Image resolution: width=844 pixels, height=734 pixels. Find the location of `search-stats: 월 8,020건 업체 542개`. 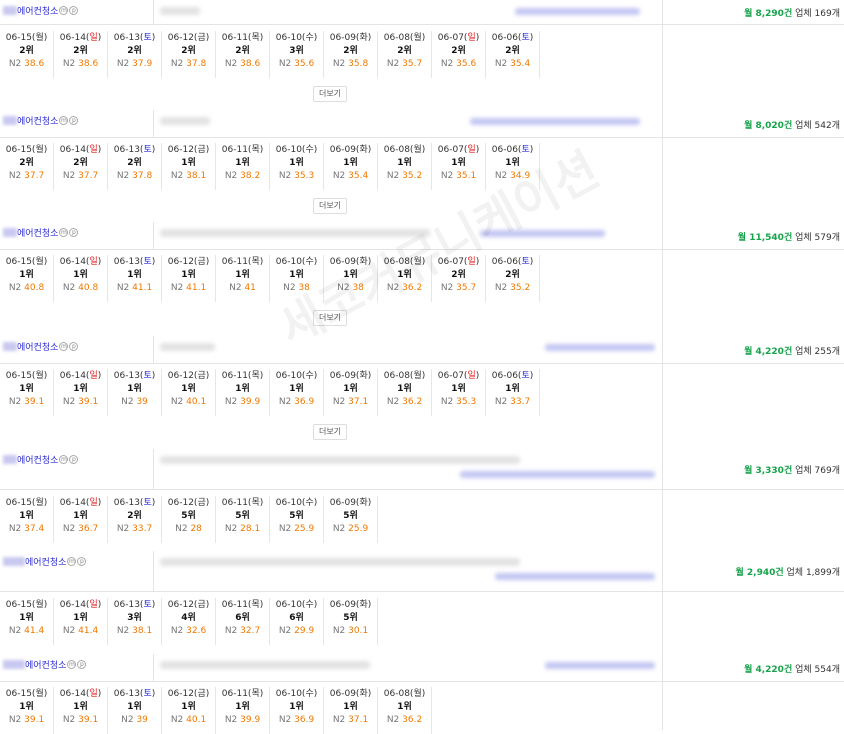

search-stats: 월 8,020건 업체 542개 is located at coordinates (792, 124).